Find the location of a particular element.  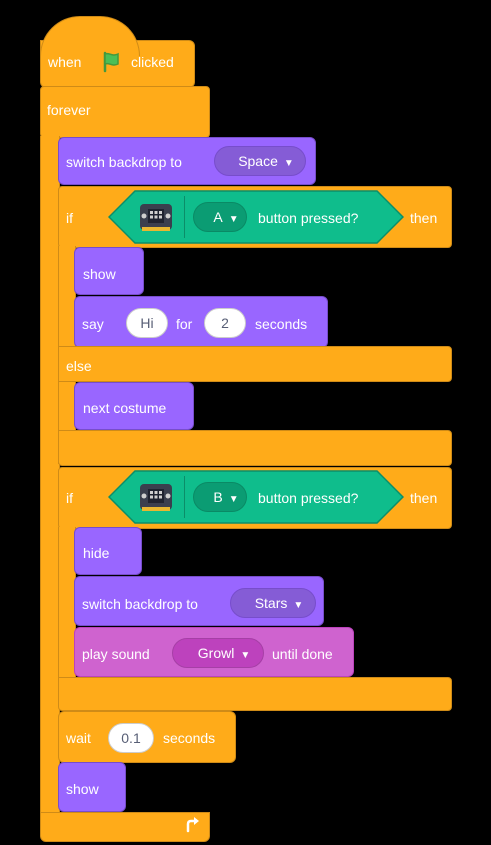

button-b-value: B is located at coordinates (218, 497).